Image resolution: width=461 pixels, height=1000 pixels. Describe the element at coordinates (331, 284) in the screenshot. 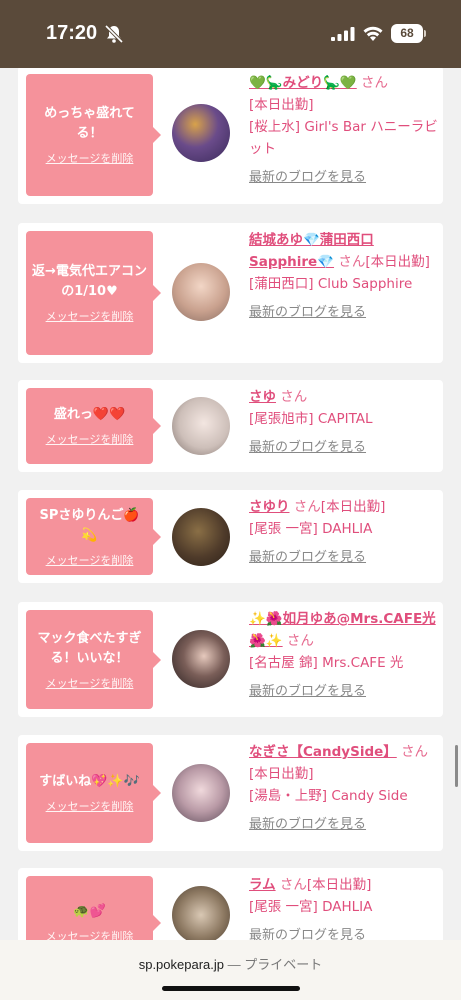

I see `profile-line: [蒲田西口] Club Sapphire` at that location.